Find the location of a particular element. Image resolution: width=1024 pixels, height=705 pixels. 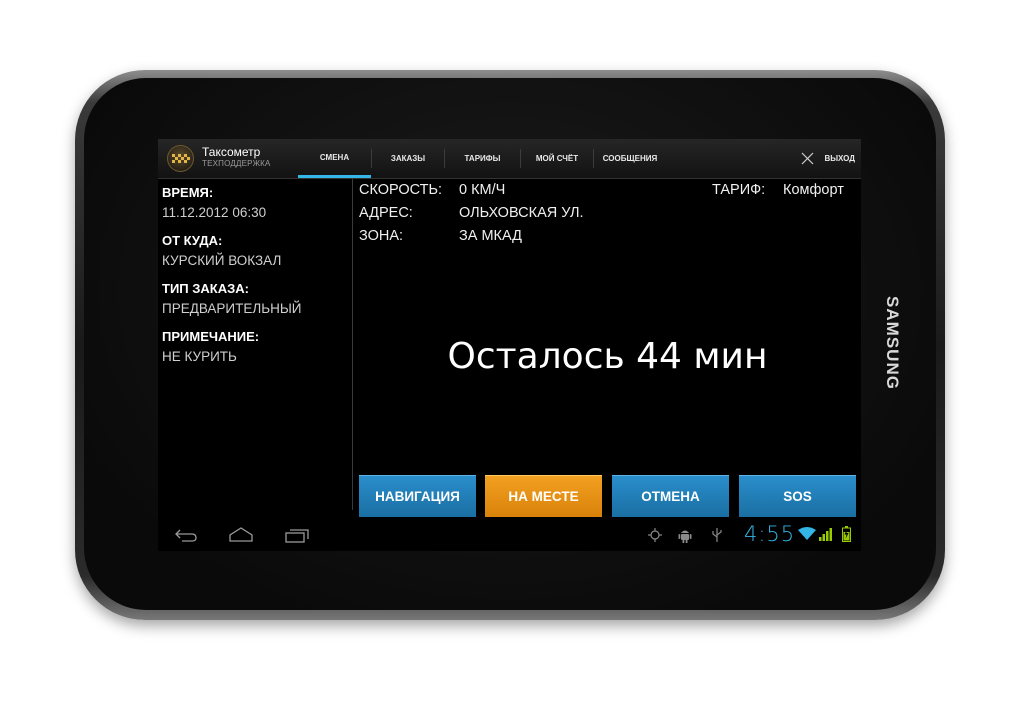

gps-icon is located at coordinates (655, 535).